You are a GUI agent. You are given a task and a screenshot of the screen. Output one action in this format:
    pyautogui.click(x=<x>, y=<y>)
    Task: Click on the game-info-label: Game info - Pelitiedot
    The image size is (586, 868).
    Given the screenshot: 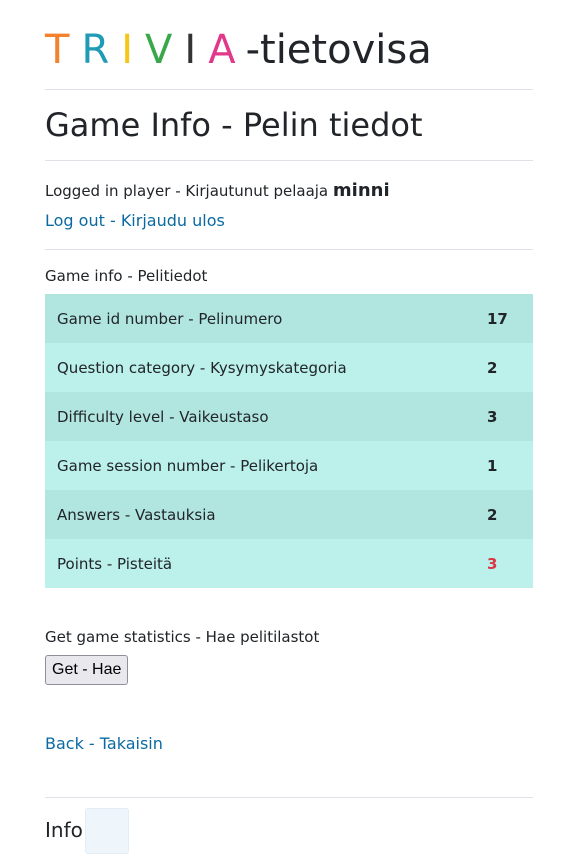 What is the action you would take?
    pyautogui.click(x=126, y=276)
    